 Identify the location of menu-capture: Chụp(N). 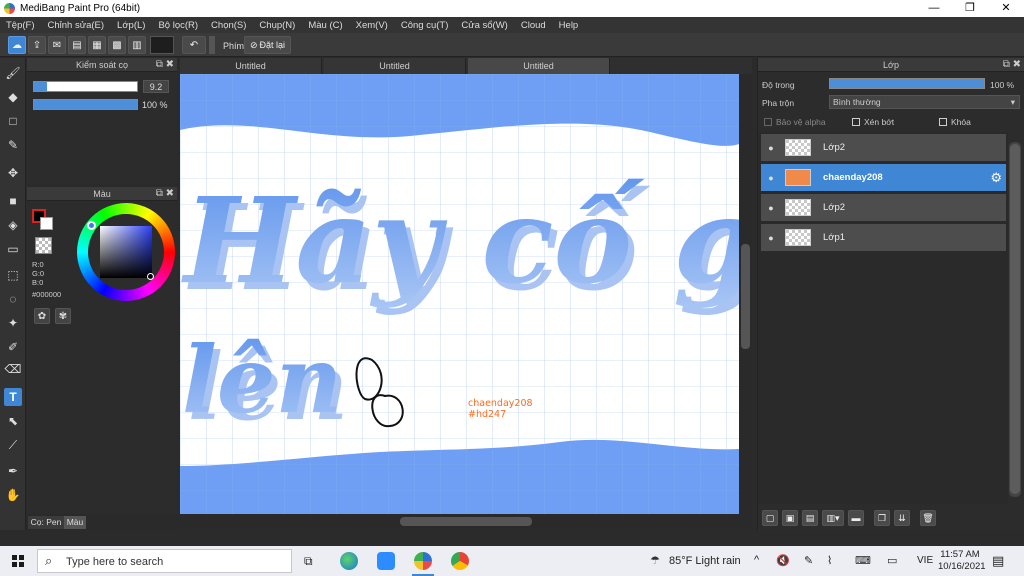
(277, 25).